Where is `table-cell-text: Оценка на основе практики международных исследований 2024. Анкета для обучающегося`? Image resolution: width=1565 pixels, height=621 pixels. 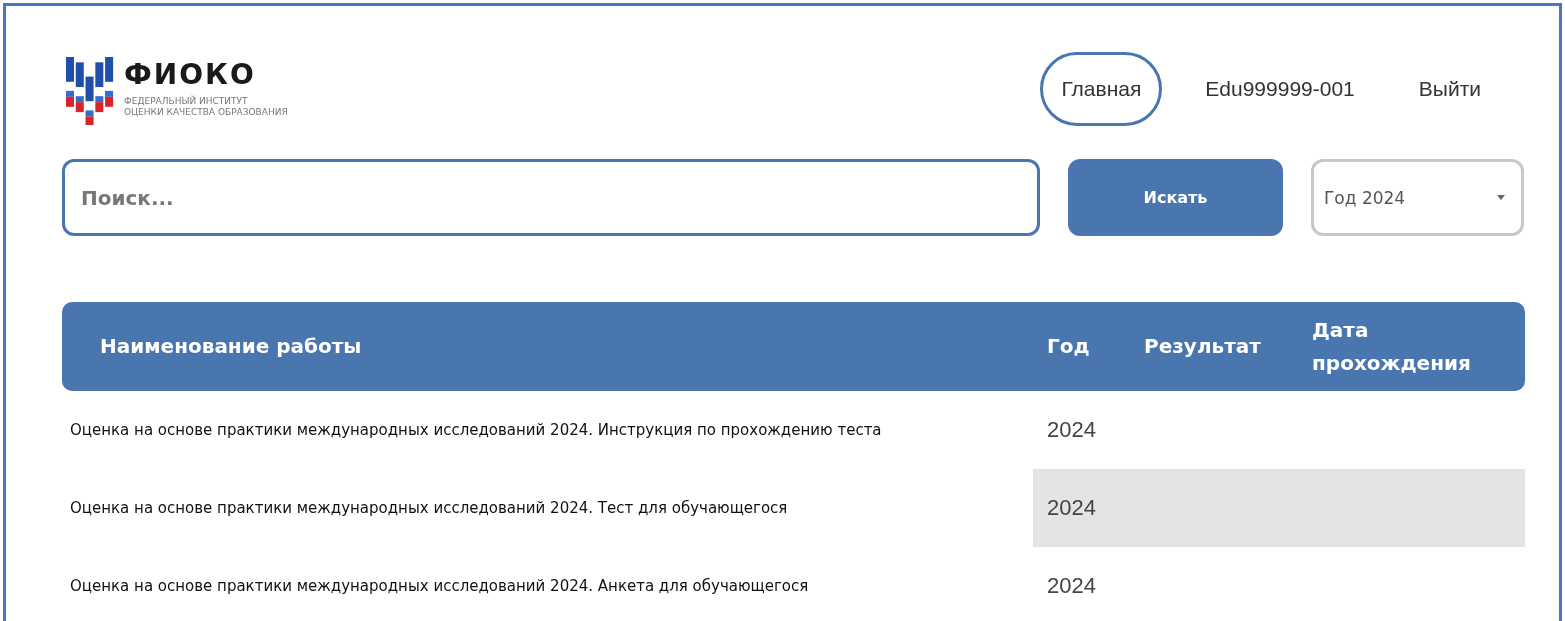
table-cell-text: Оценка на основе практики международных исследований 2024. Анкета для обучающегося is located at coordinates (439, 586).